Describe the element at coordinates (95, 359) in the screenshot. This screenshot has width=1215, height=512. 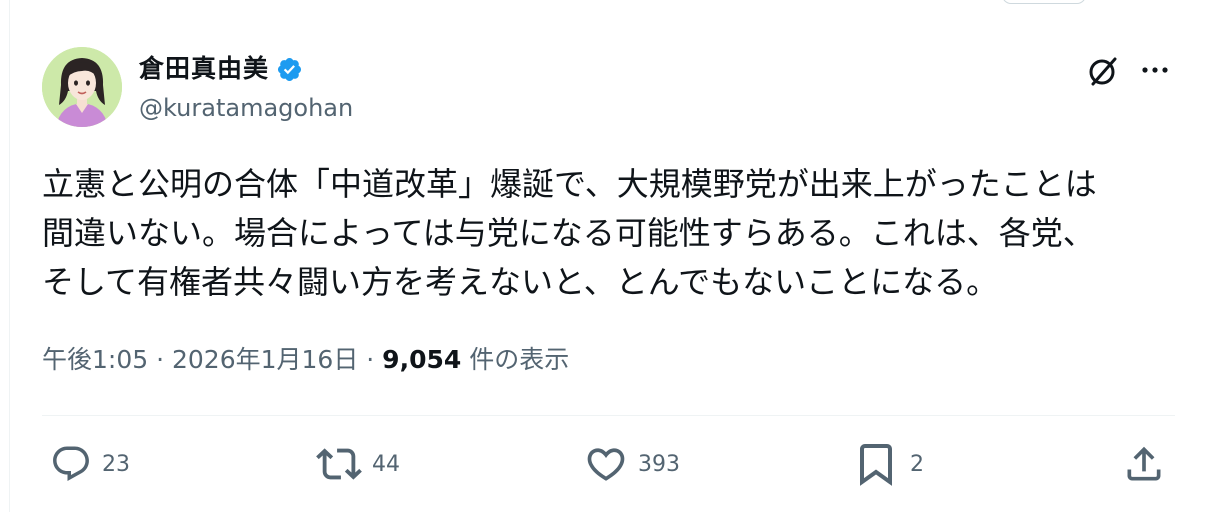
I see `tweet-time: 午後1:05` at that location.